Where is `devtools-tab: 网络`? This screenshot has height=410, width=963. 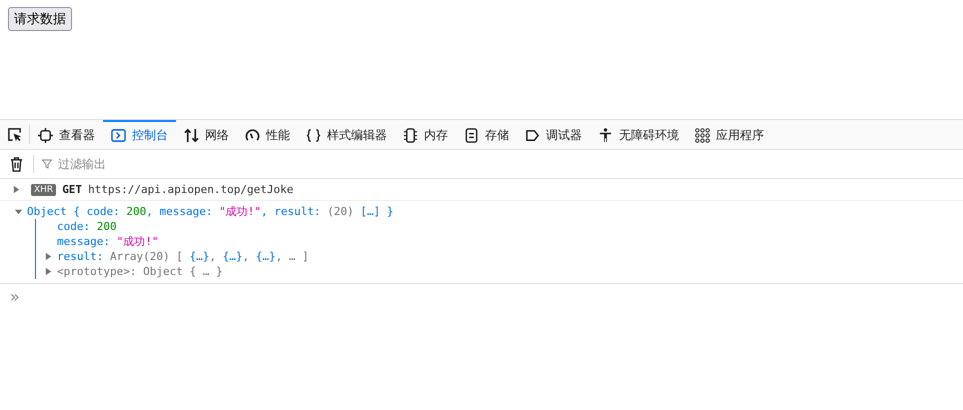 devtools-tab: 网络 is located at coordinates (206, 134).